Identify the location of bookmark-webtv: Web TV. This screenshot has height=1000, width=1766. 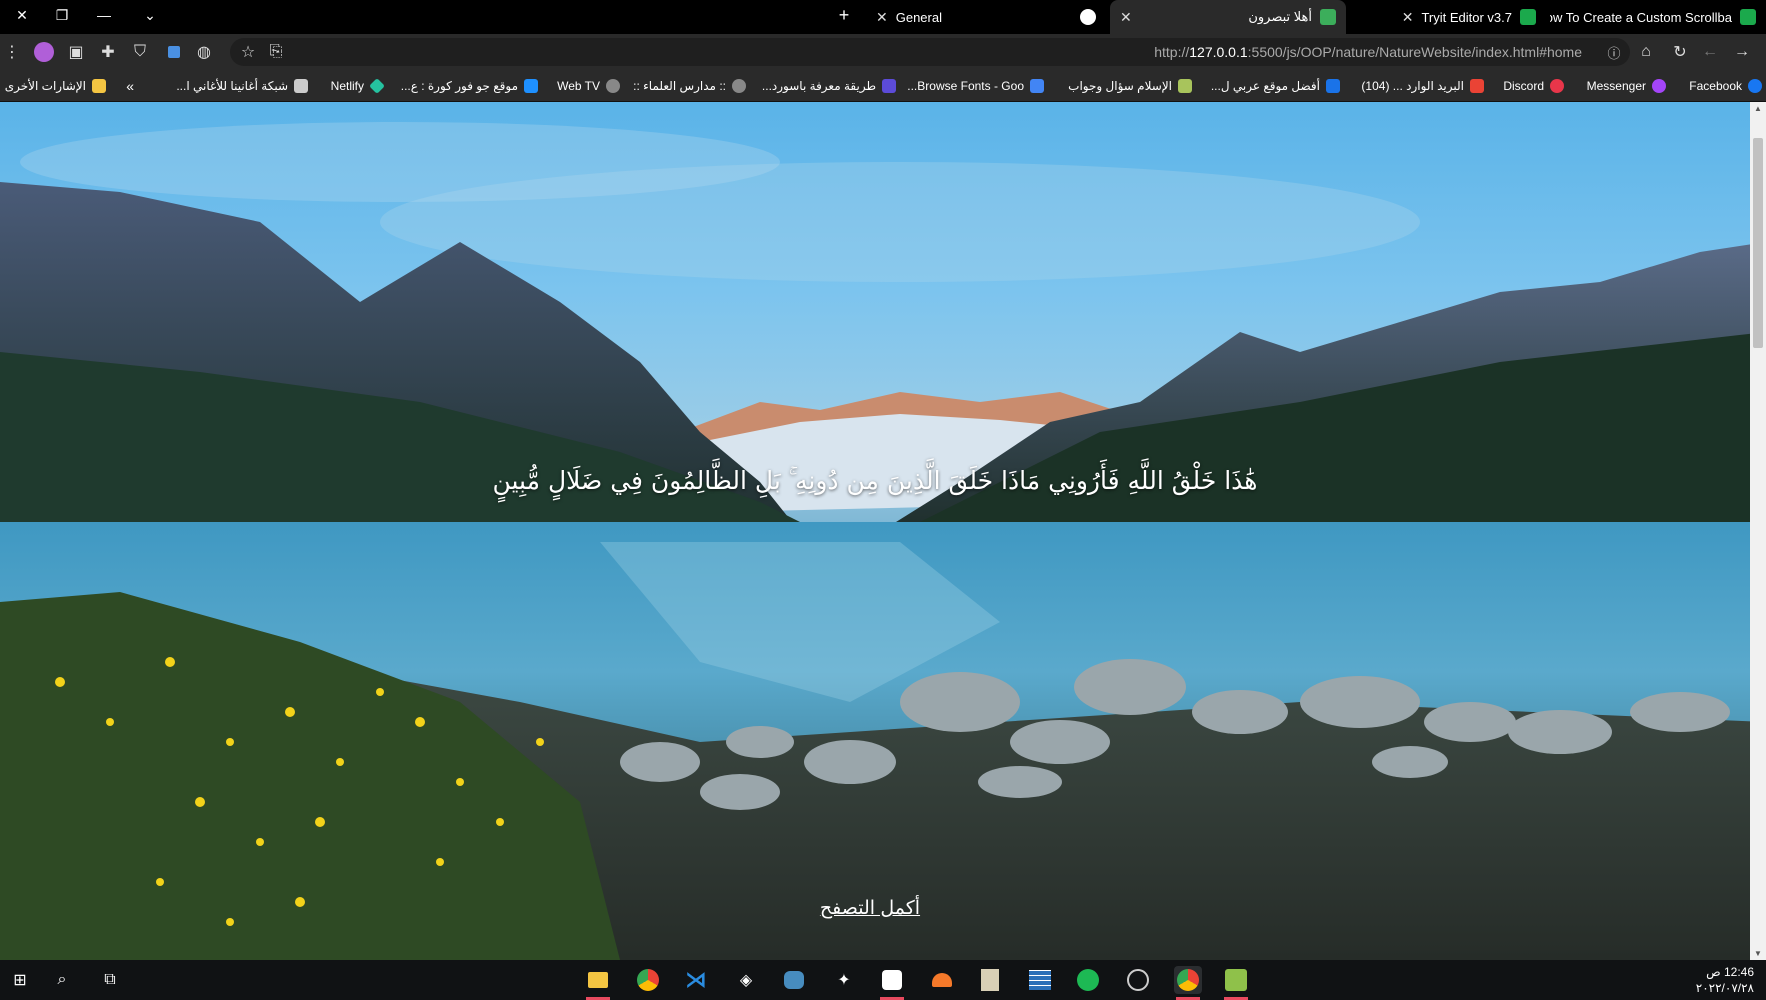
(588, 86).